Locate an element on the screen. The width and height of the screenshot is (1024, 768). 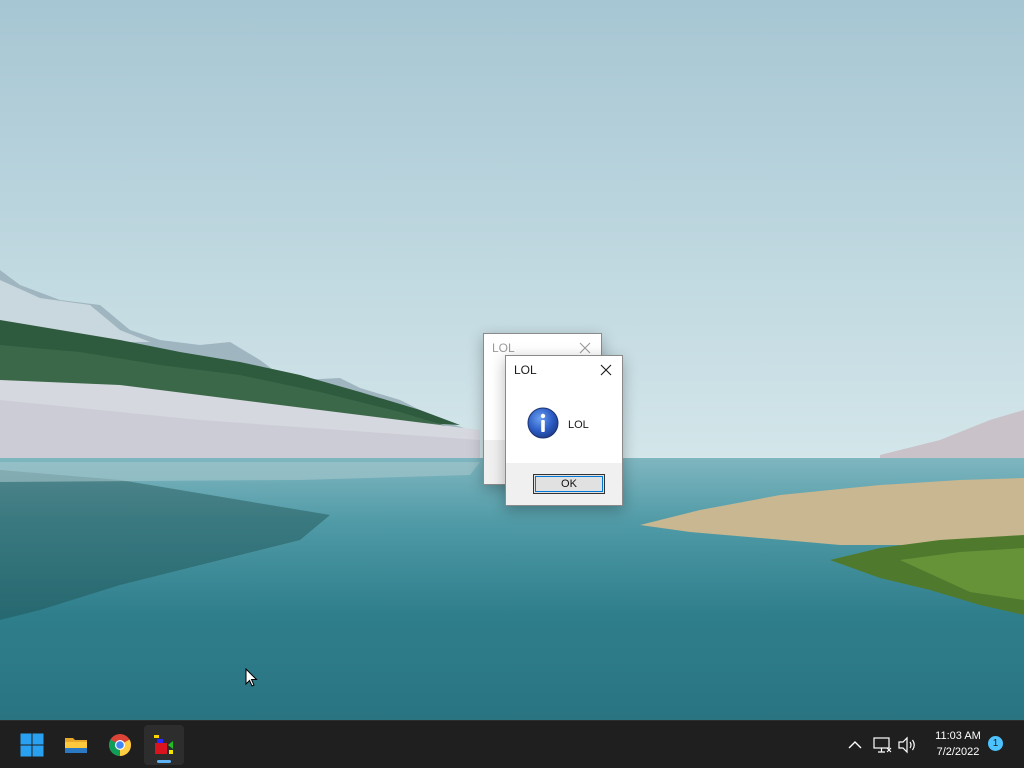
notification-badge: 1 is located at coordinates (995, 743).